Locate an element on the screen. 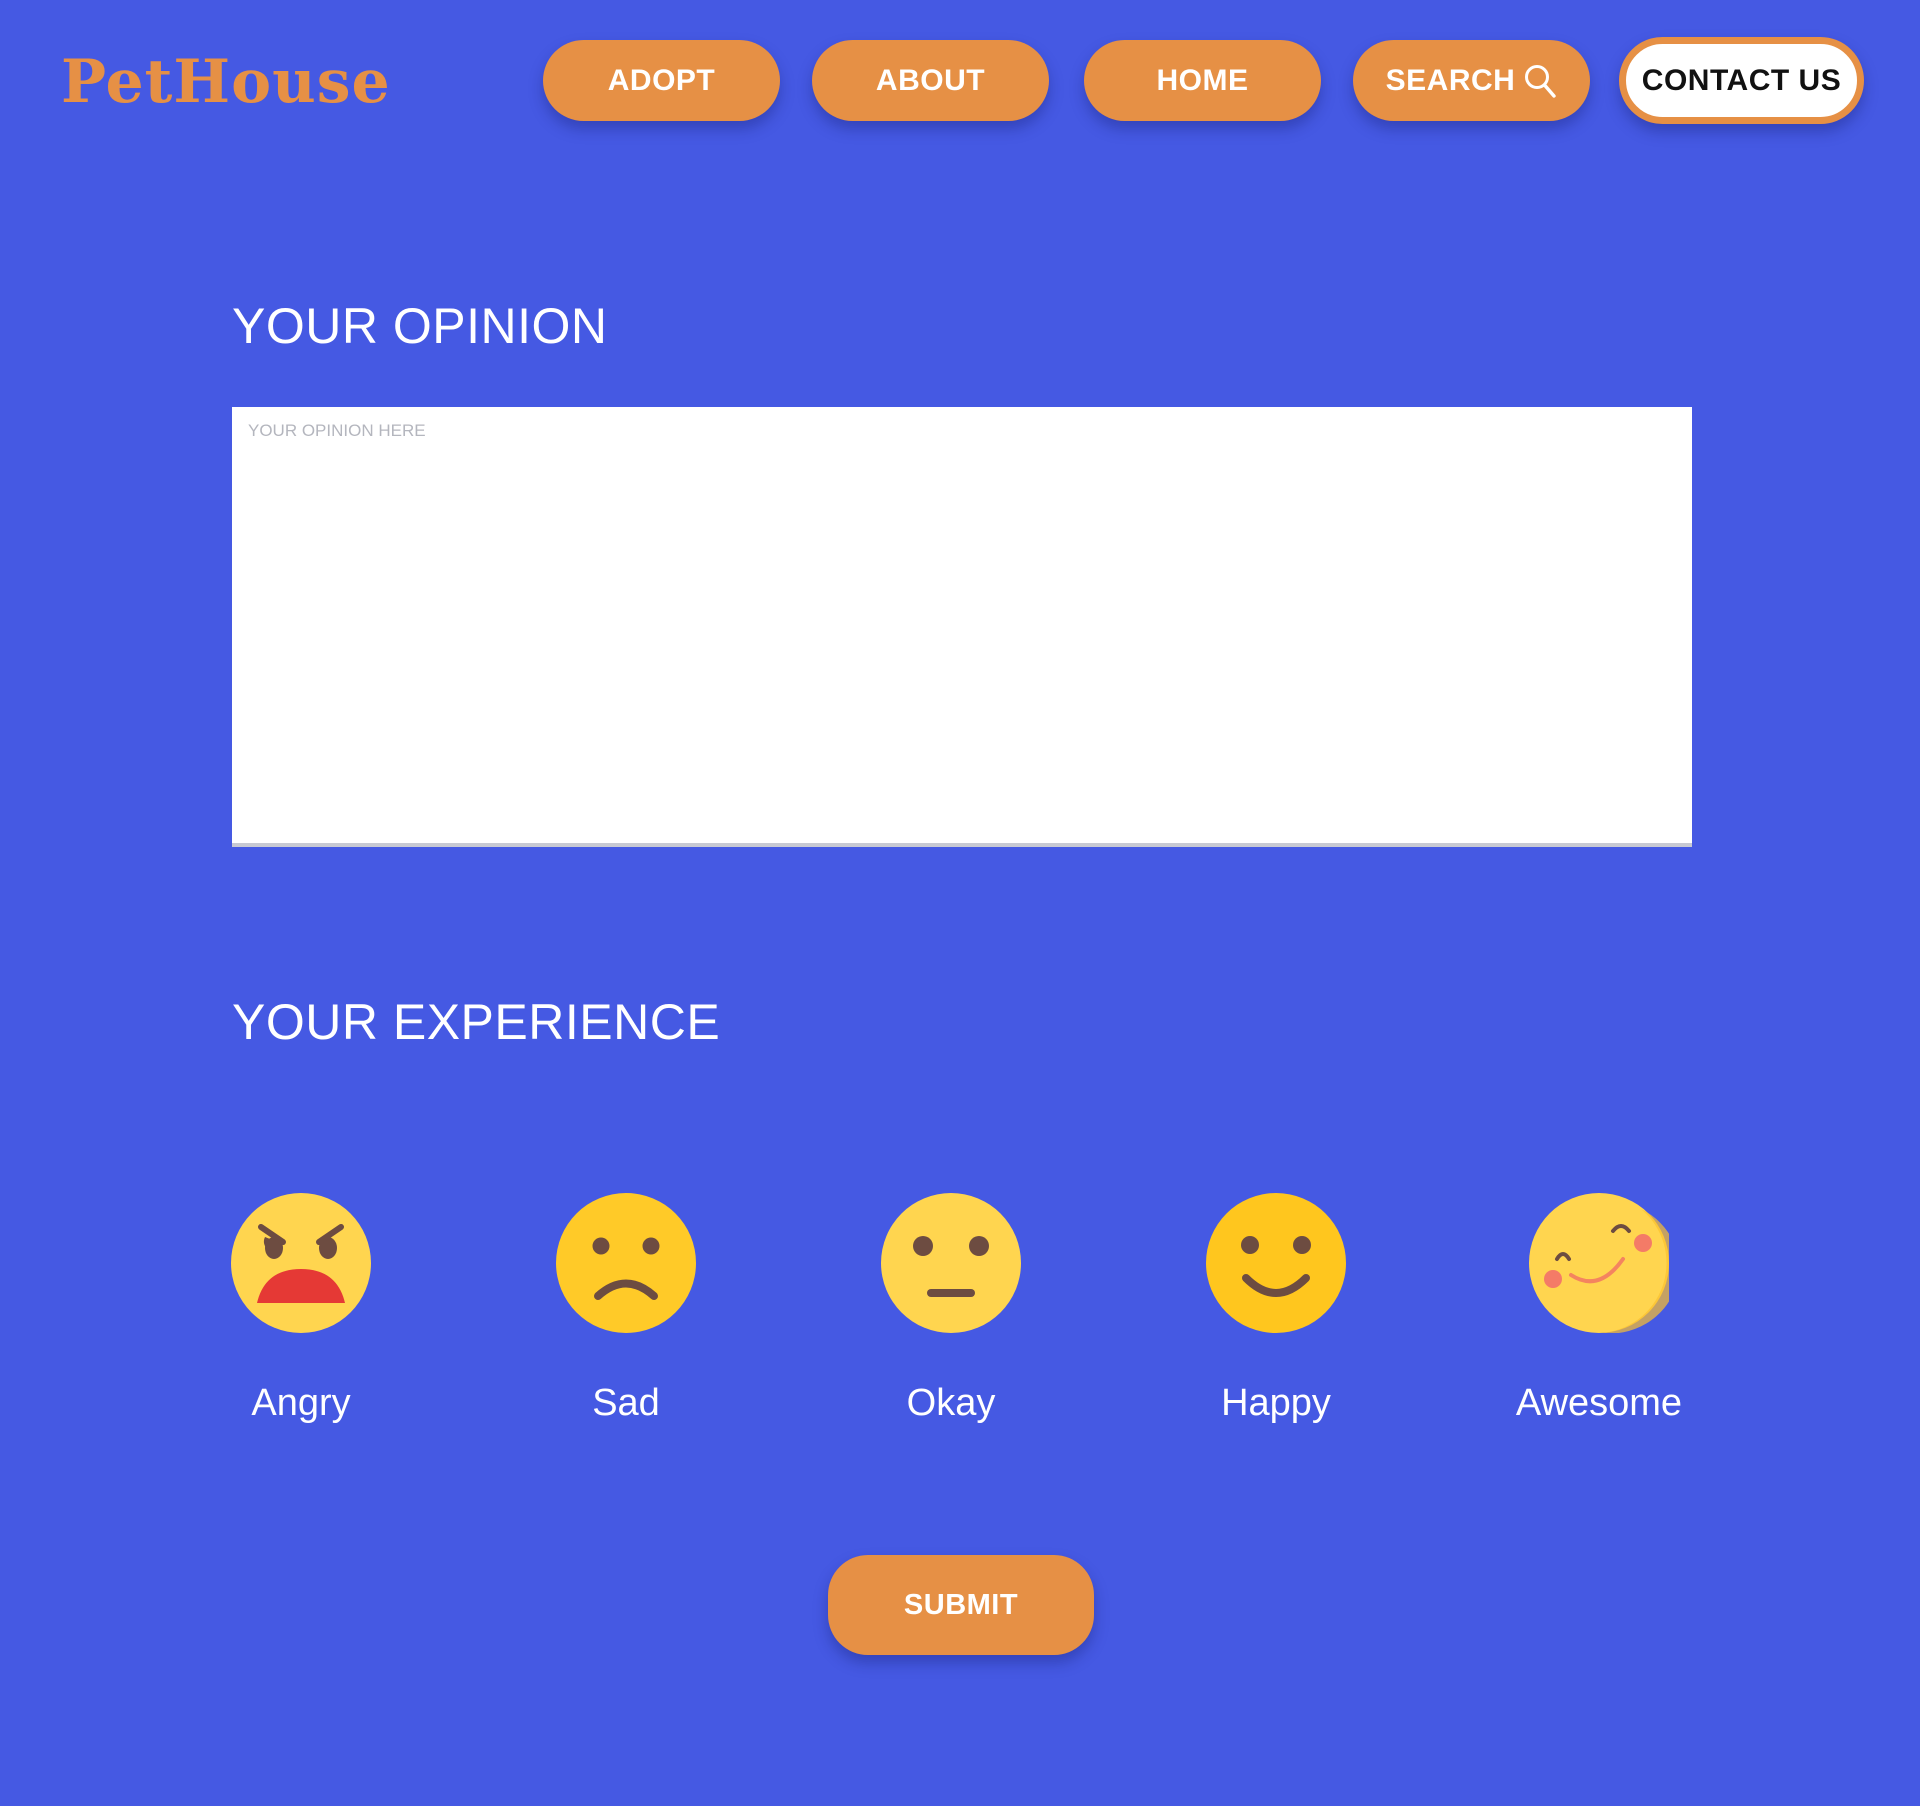  nav-contact-button: CONTACT US is located at coordinates (1741, 80).